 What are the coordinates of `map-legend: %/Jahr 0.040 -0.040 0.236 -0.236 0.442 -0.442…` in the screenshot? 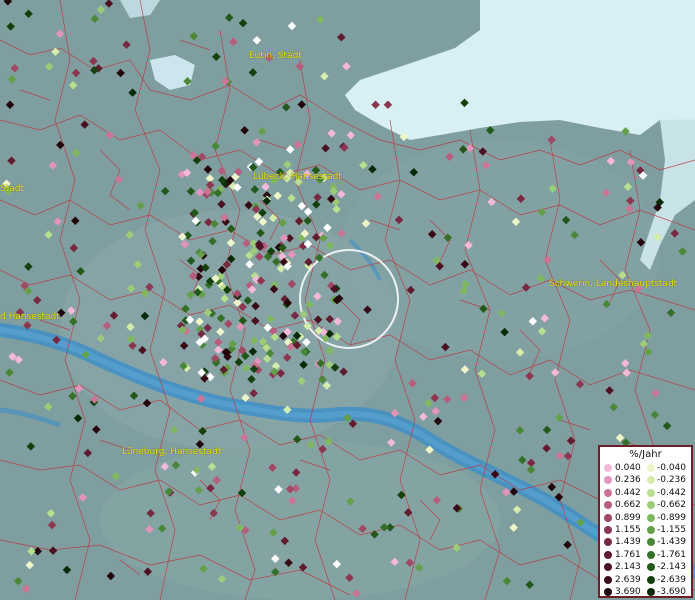 It's located at (645, 521).